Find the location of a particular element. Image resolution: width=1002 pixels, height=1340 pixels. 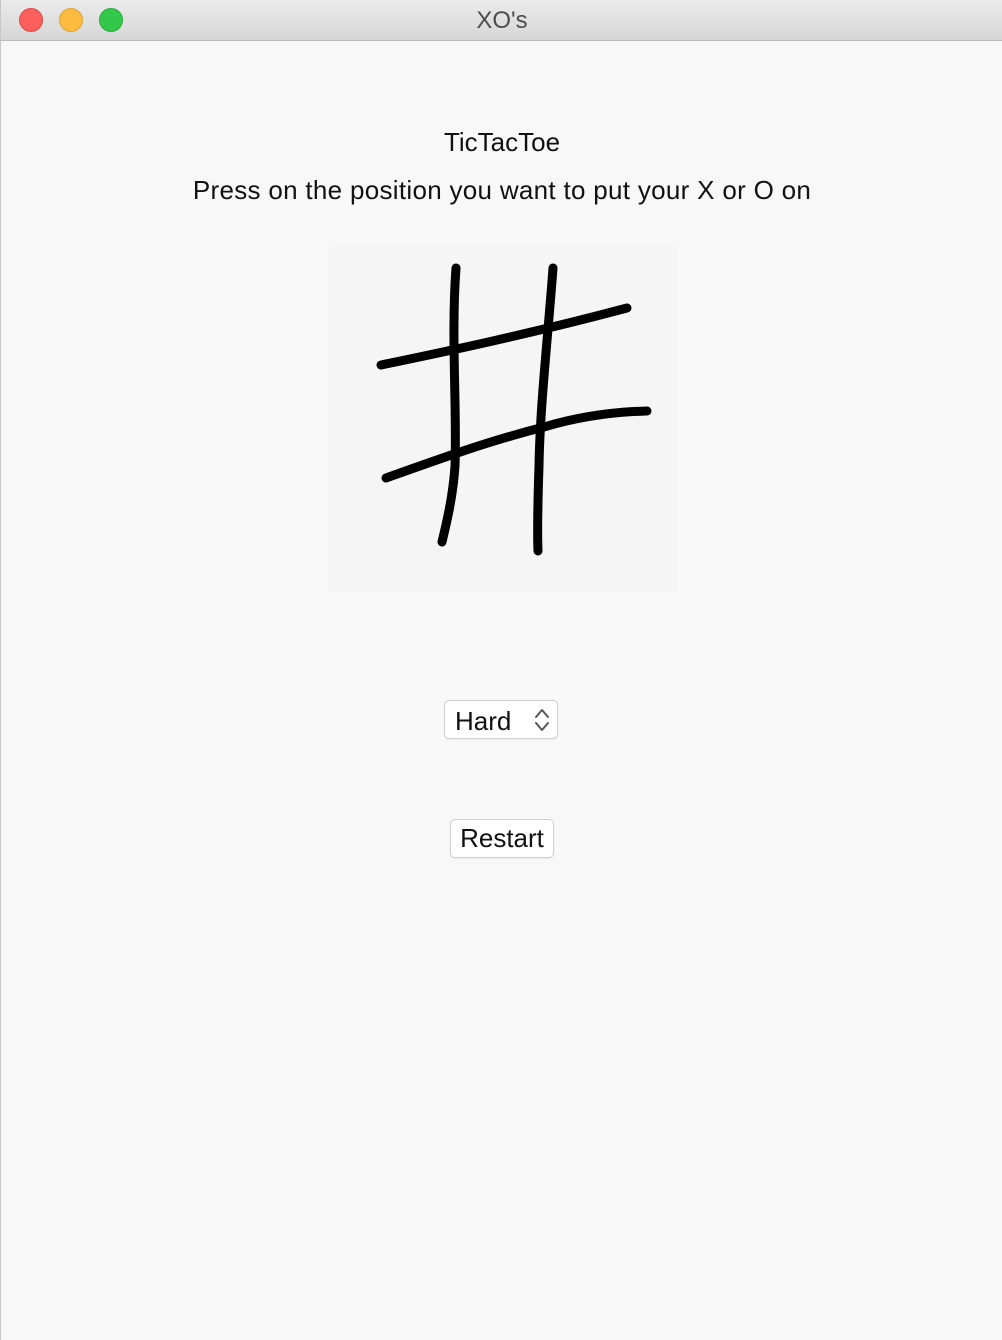

restart-button: Restart is located at coordinates (502, 838).